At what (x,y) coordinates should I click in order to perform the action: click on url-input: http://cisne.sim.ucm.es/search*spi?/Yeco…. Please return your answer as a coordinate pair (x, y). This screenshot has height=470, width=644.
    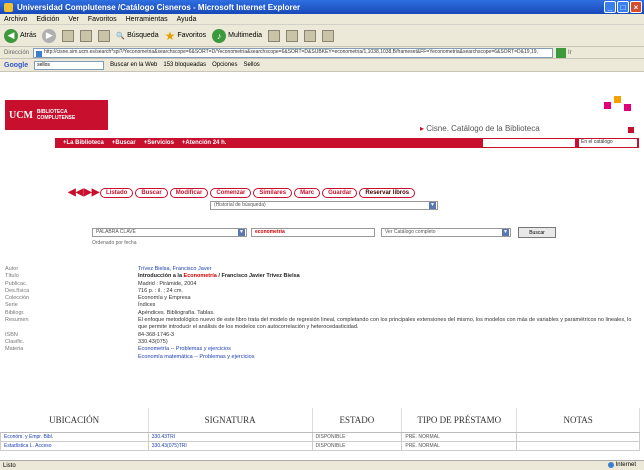
    Looking at the image, I should click on (293, 52).